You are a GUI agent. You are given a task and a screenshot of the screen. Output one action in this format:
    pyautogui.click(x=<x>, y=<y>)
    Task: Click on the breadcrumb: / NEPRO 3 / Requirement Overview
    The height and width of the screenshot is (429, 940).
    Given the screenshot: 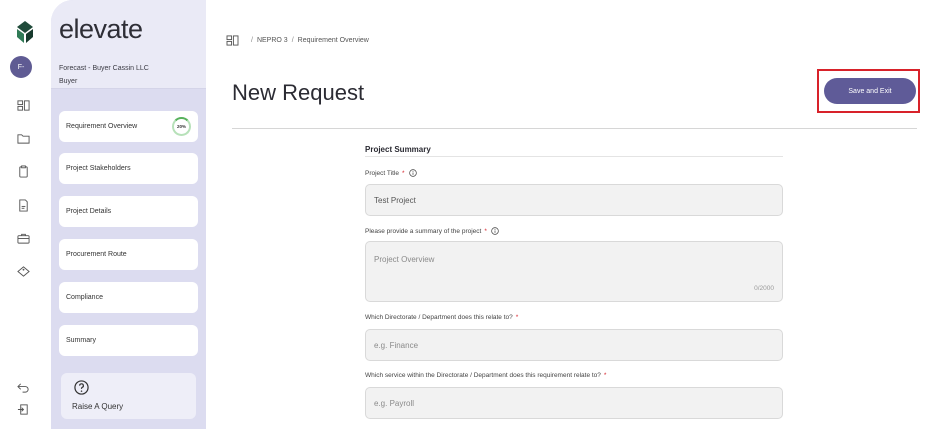 What is the action you would take?
    pyautogui.click(x=297, y=40)
    